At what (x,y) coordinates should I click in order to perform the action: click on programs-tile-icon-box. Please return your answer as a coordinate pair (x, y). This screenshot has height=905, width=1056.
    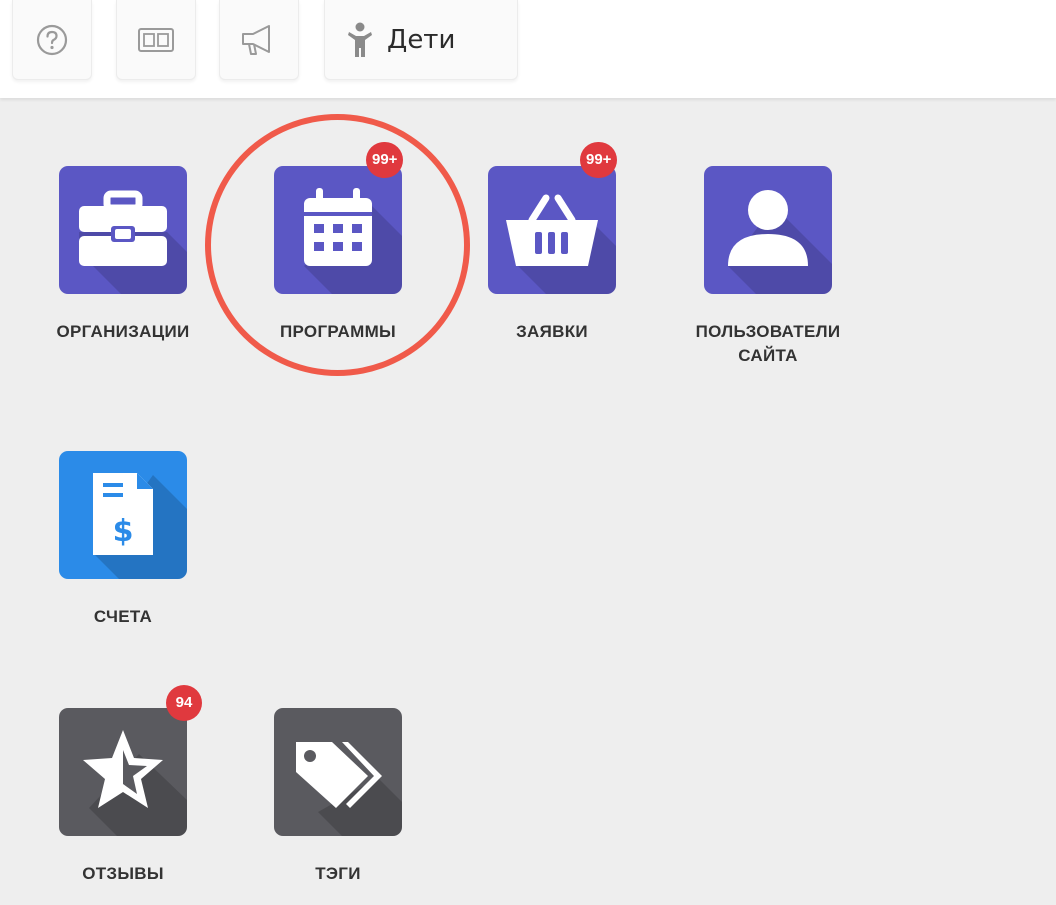
    Looking at the image, I should click on (338, 230).